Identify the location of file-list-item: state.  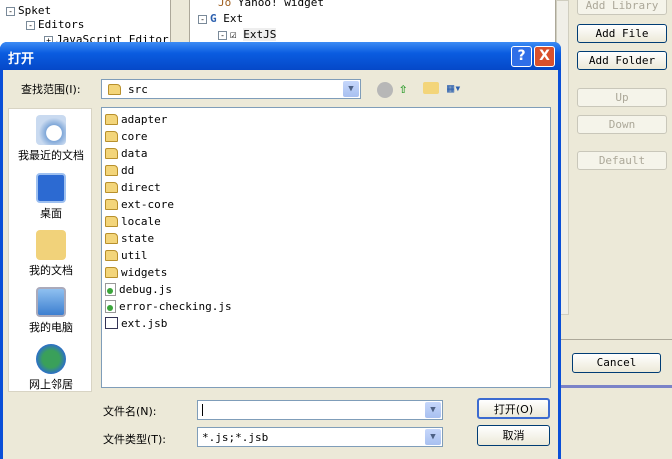
(129, 238).